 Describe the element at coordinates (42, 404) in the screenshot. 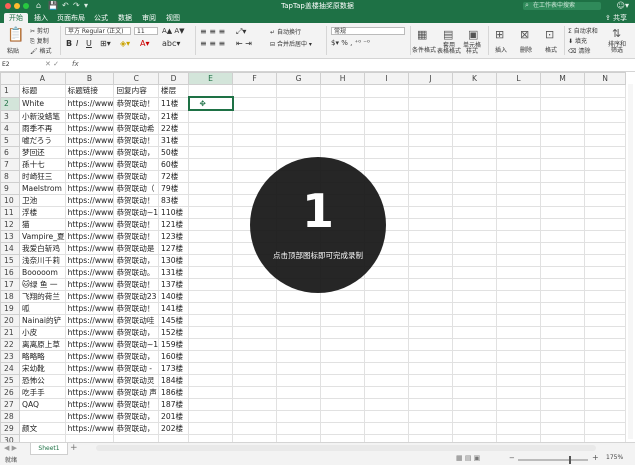

I see `cell-a: QAQ` at that location.